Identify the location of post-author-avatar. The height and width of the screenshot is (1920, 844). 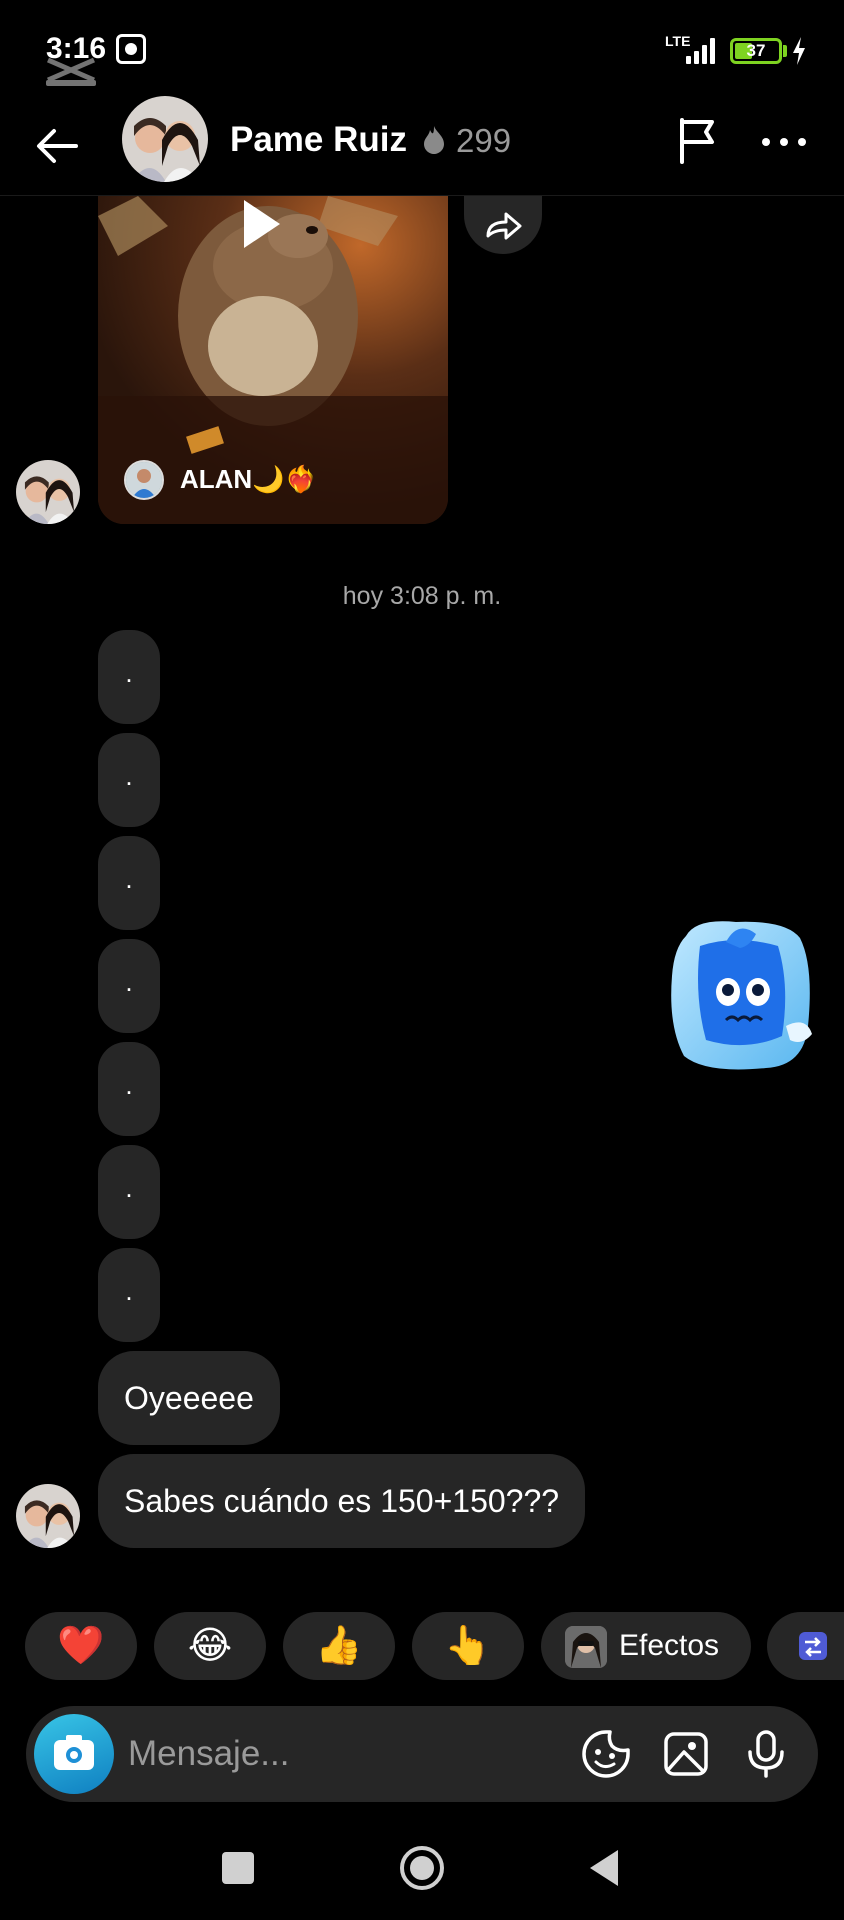
(144, 480).